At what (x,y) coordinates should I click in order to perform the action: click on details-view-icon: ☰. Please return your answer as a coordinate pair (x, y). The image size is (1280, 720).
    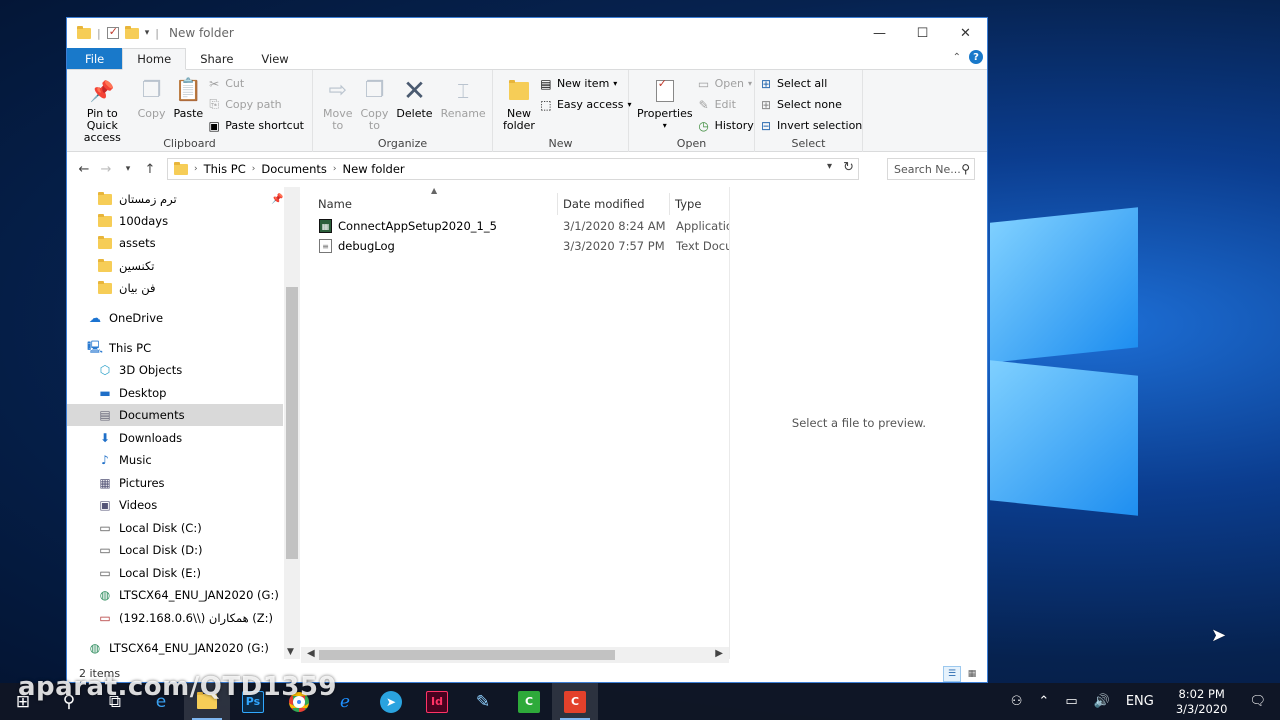
    Looking at the image, I should click on (952, 674).